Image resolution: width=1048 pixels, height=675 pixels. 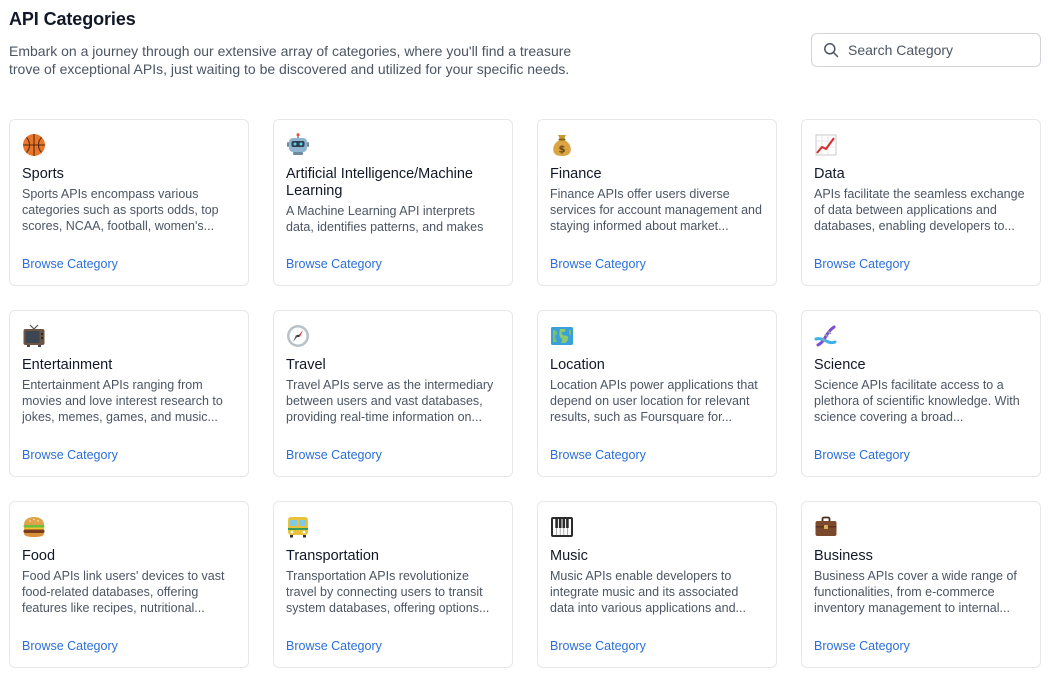 What do you see at coordinates (944, 50) in the screenshot?
I see `search-input` at bounding box center [944, 50].